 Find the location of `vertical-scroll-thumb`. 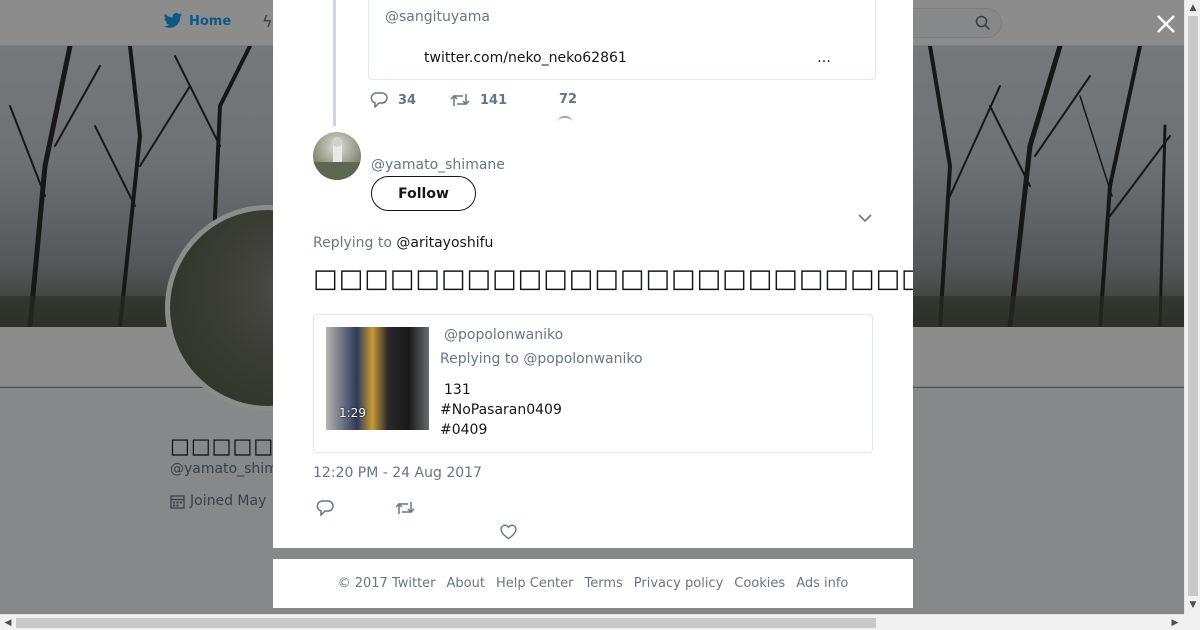

vertical-scroll-thumb is located at coordinates (1193, 306).